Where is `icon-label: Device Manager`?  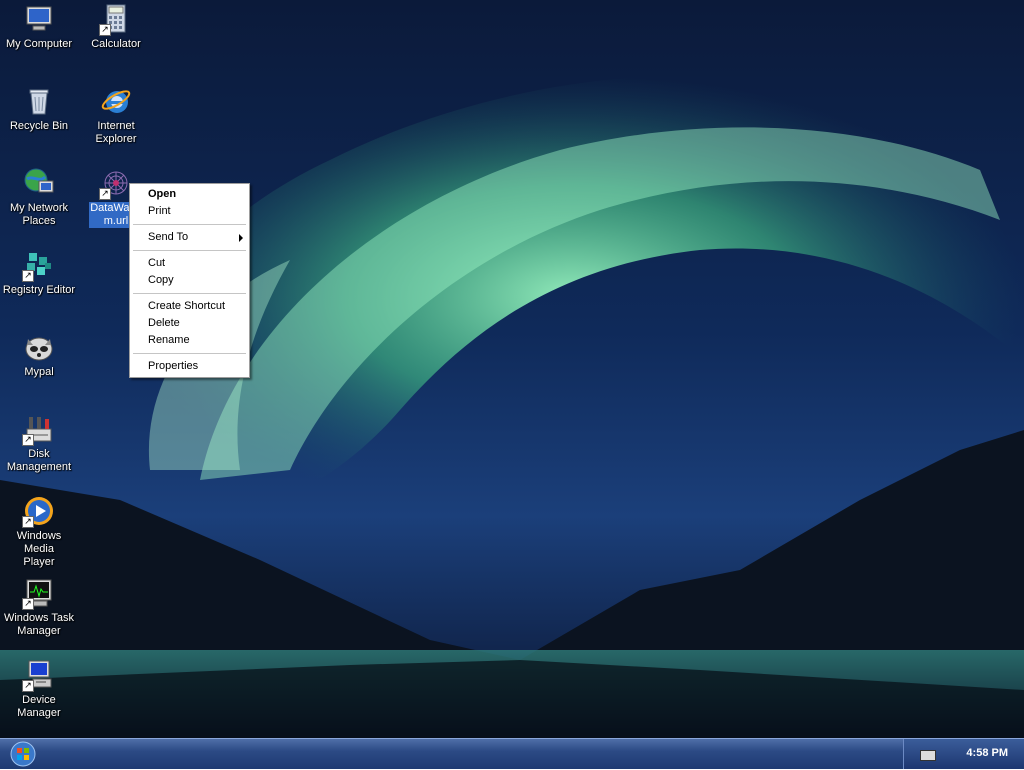 icon-label: Device Manager is located at coordinates (39, 706).